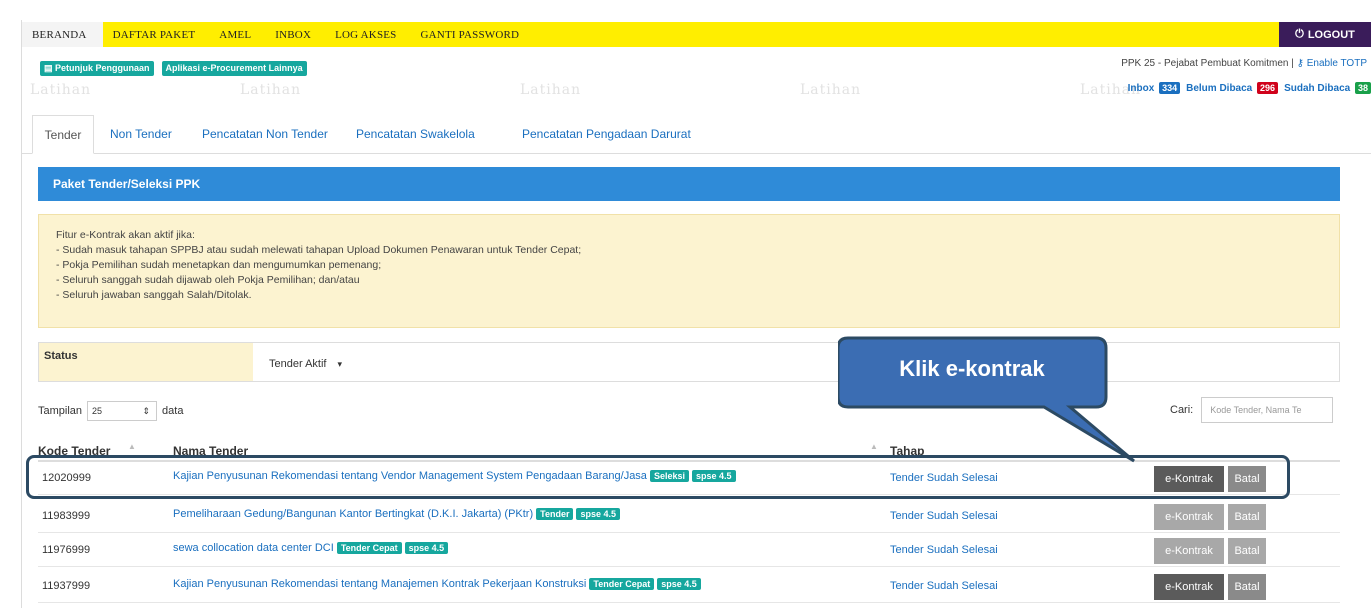  Describe the element at coordinates (1141, 88) in the screenshot. I see `inbox-label: Inbox` at that location.